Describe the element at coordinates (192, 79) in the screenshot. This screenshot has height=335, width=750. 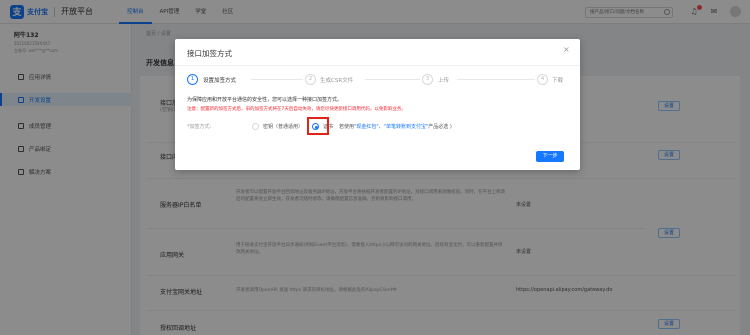
I see `step-1-circle: 1` at that location.